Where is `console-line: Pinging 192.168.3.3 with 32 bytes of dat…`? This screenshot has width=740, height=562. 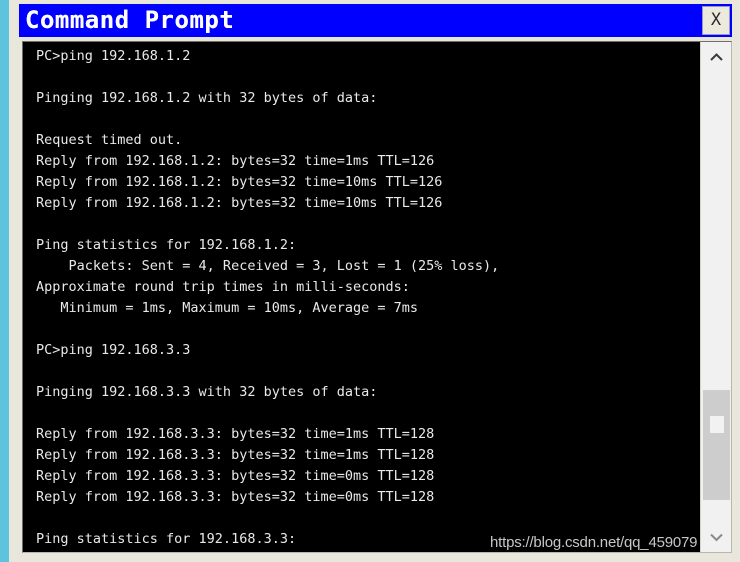 console-line: Pinging 192.168.3.3 with 32 bytes of dat… is located at coordinates (207, 392).